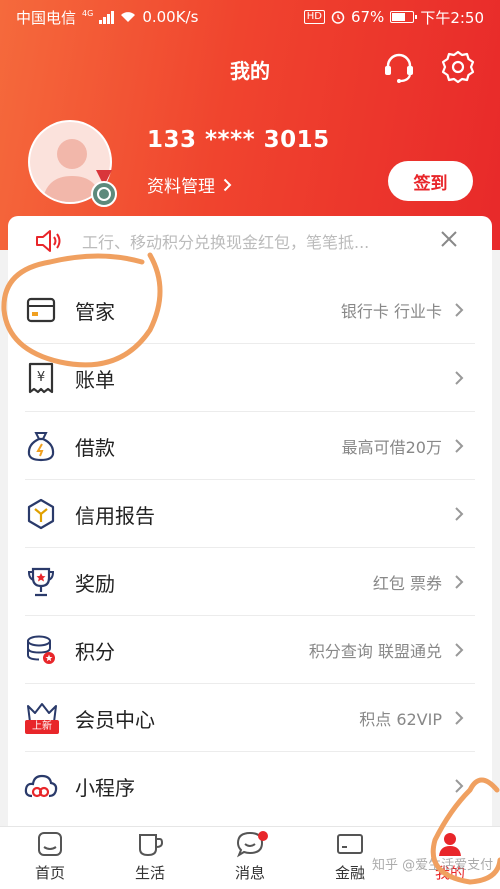  Describe the element at coordinates (107, 17) in the screenshot. I see `signal-icon` at that location.